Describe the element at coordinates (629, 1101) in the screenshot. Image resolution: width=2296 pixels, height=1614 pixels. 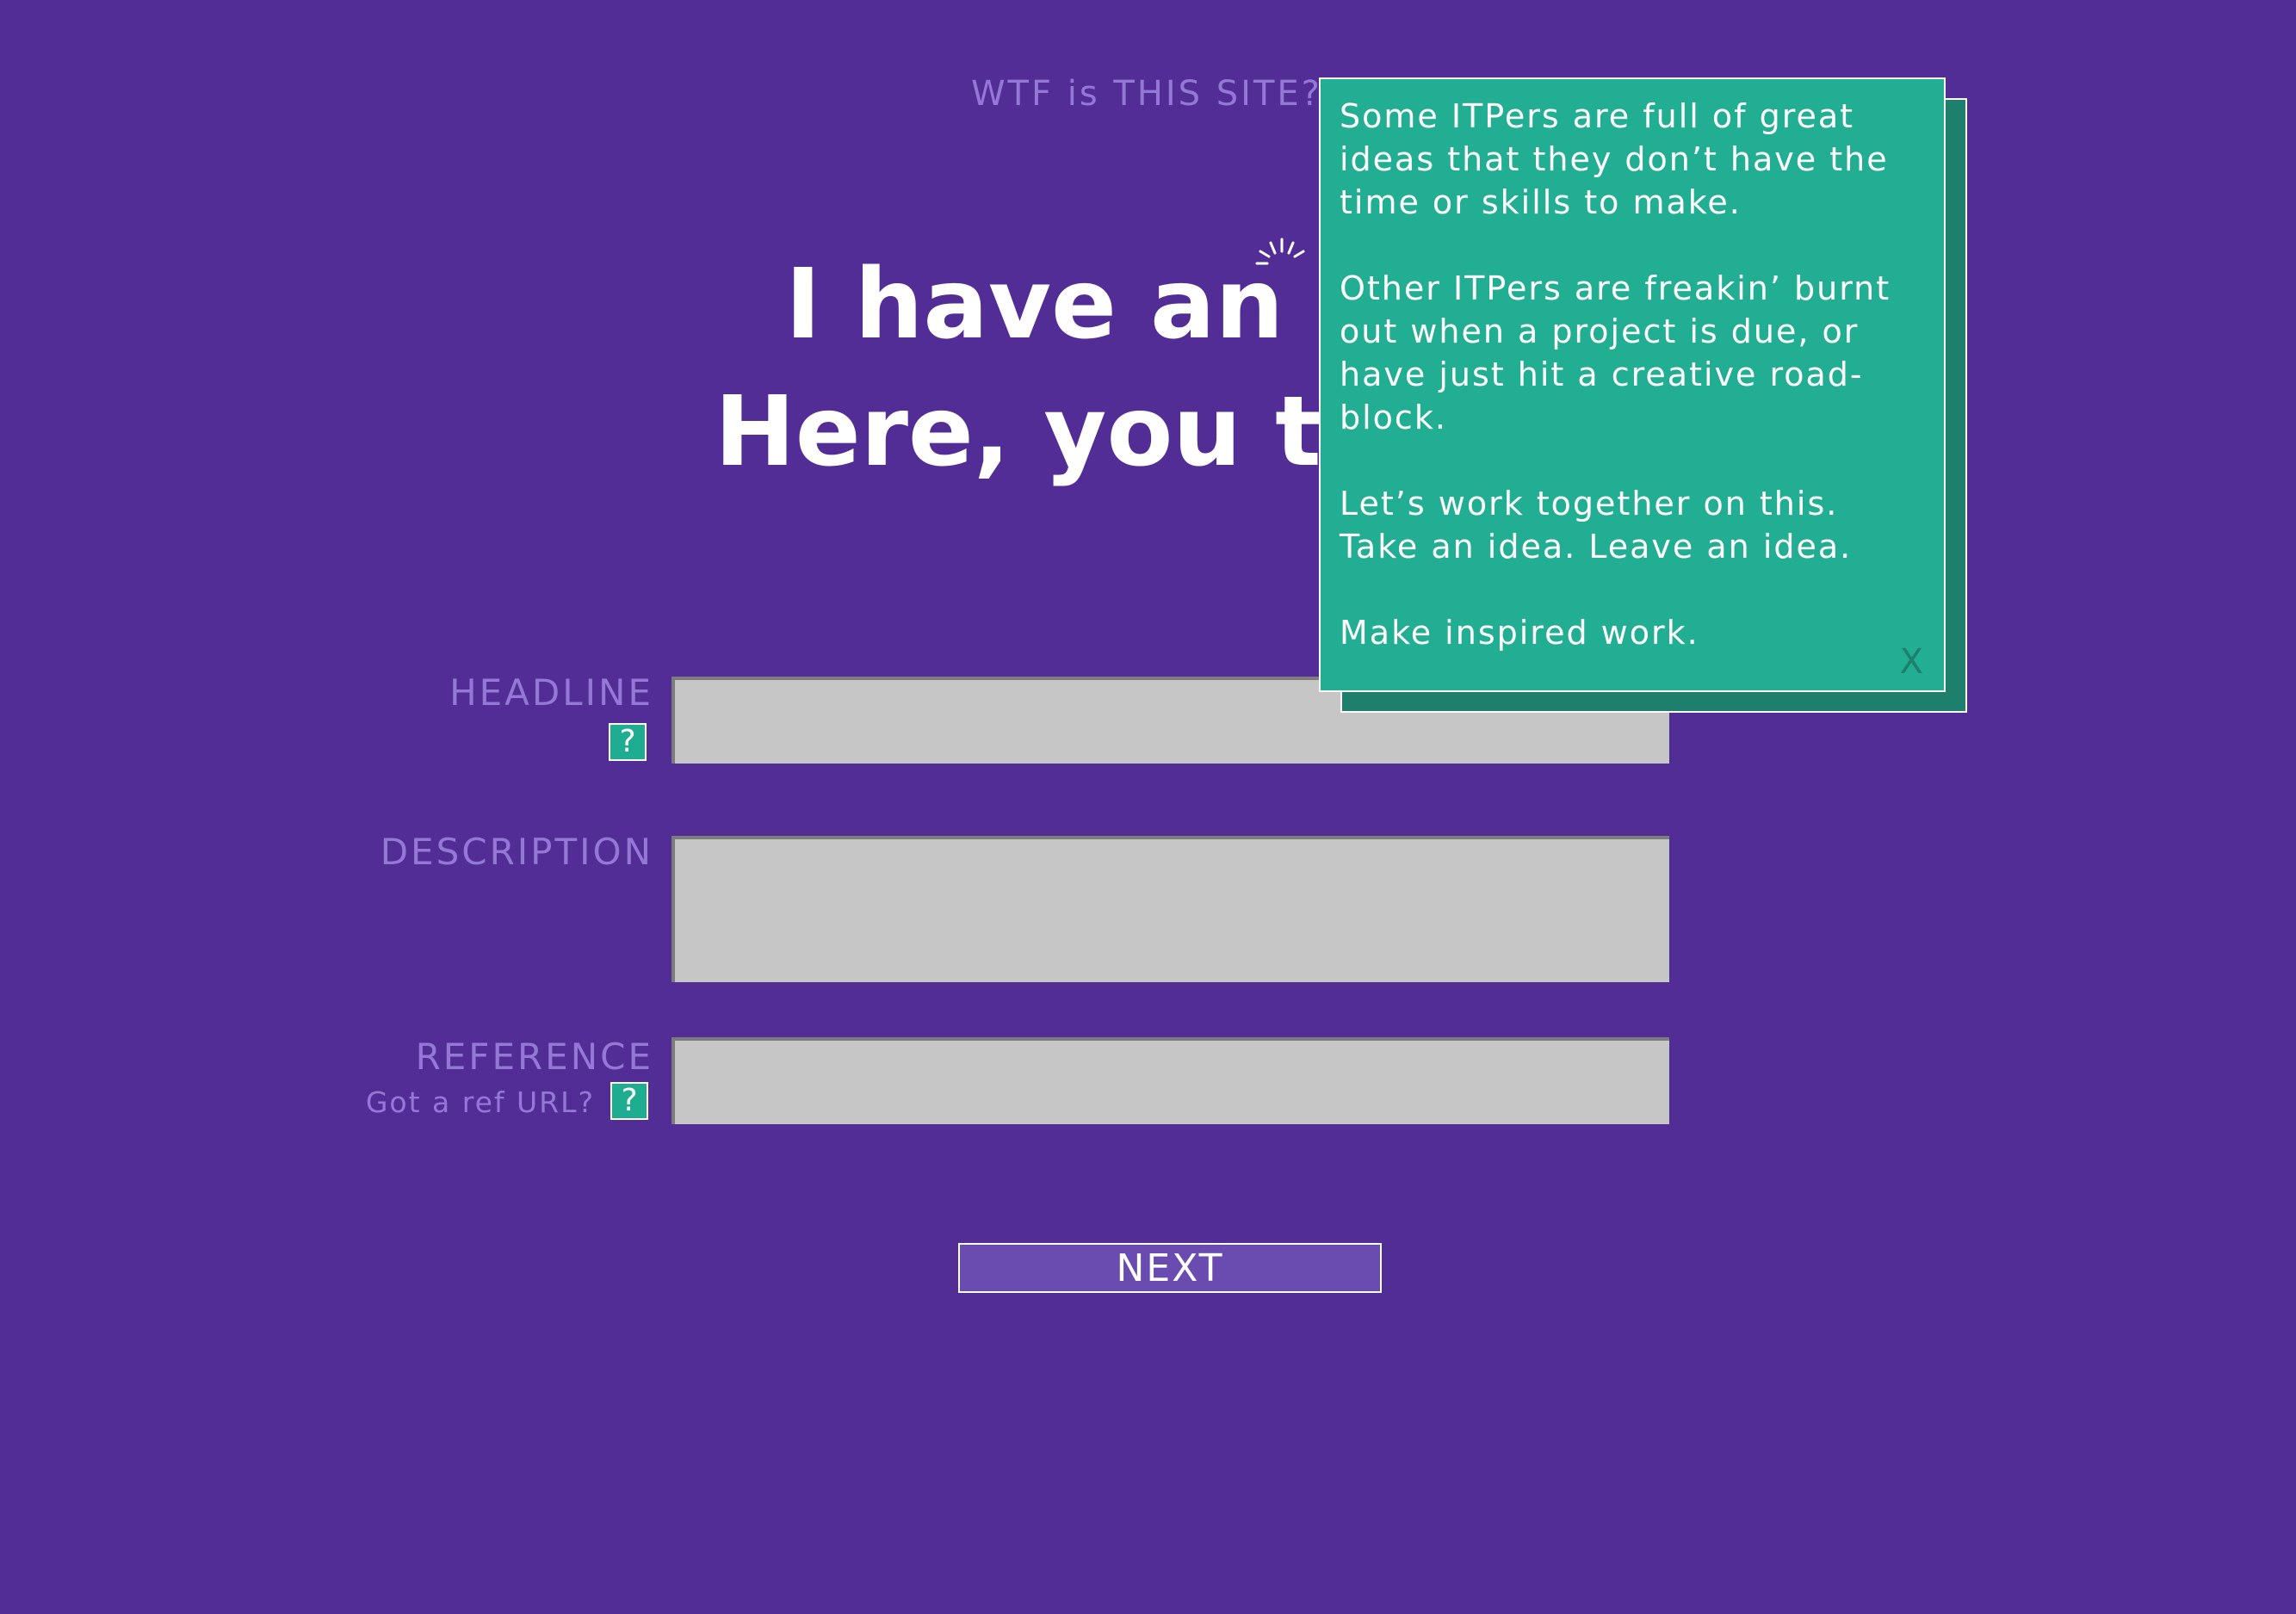
I see `reference-help-icon: ?` at that location.